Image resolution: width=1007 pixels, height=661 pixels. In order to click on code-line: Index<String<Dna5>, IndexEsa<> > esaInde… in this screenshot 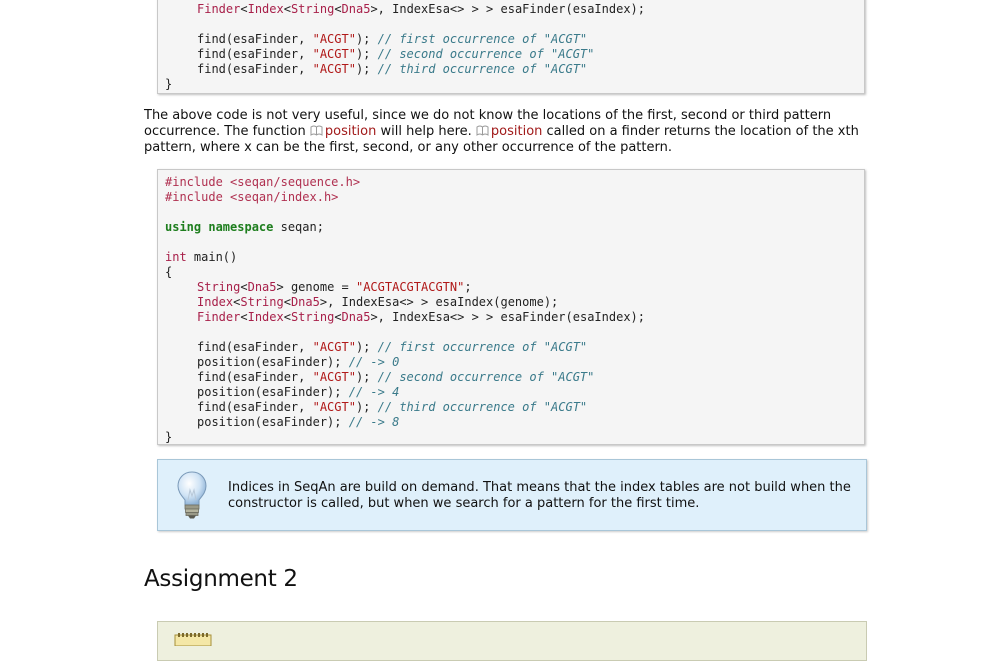, I will do `click(378, 302)`.